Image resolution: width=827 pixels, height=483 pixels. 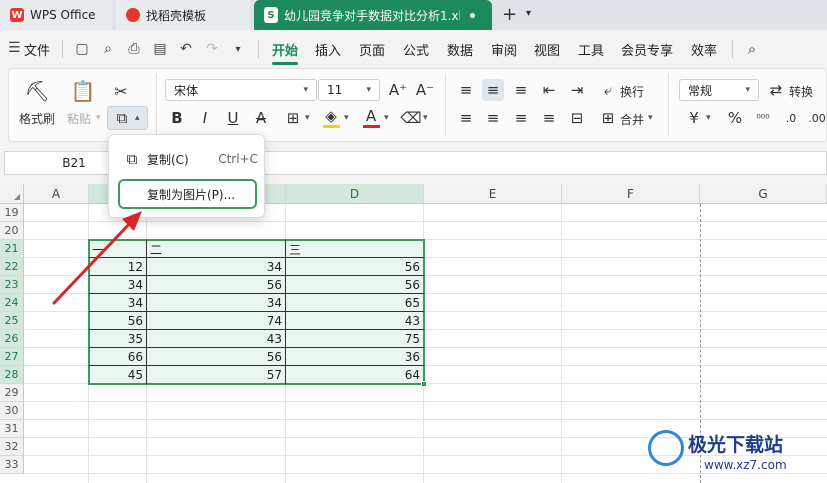 What do you see at coordinates (549, 90) in the screenshot?
I see `indent-decrease-icon: ⇤` at bounding box center [549, 90].